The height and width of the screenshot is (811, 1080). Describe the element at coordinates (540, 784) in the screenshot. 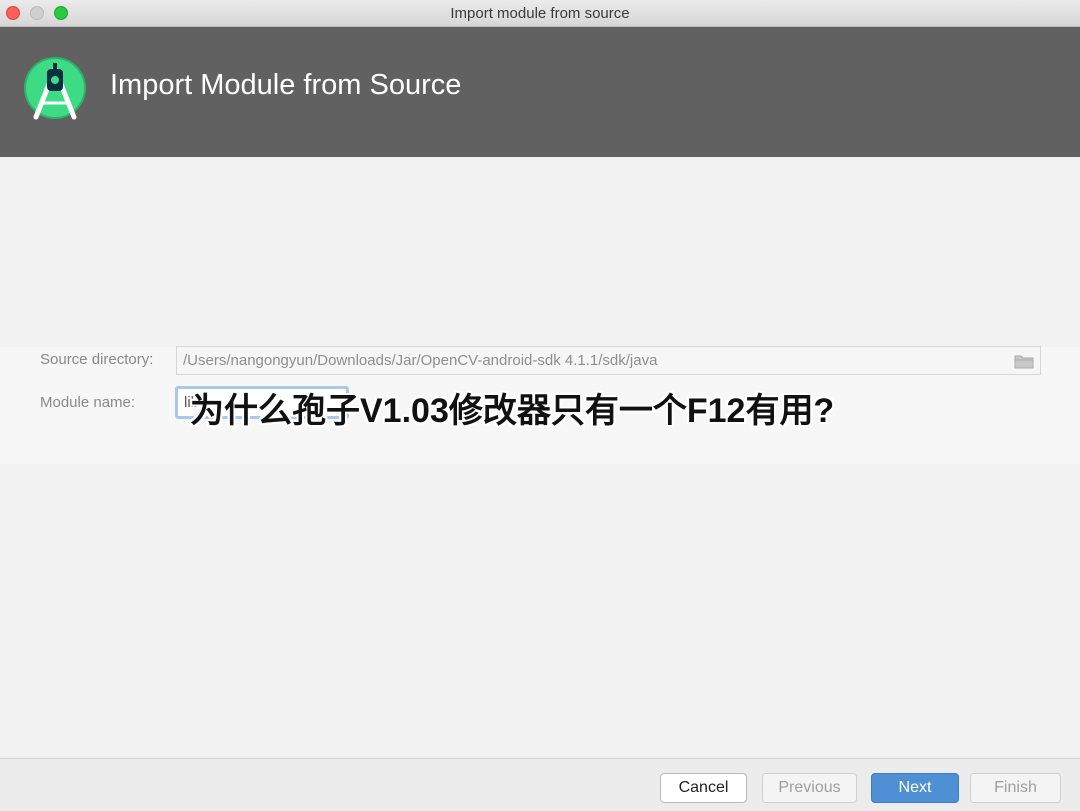

I see `dialog-footer: Cancel Previous Next Finish` at that location.